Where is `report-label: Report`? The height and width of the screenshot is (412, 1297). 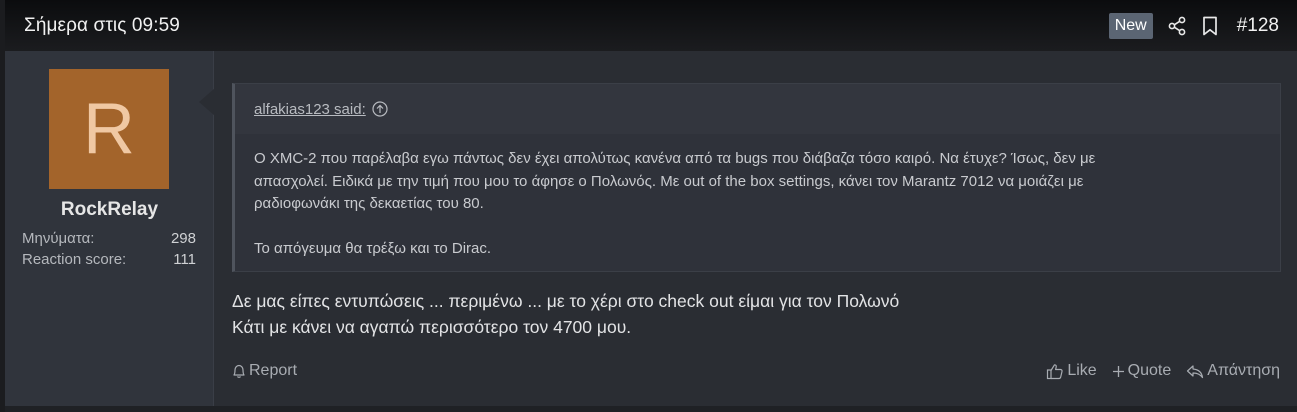 report-label: Report is located at coordinates (273, 370).